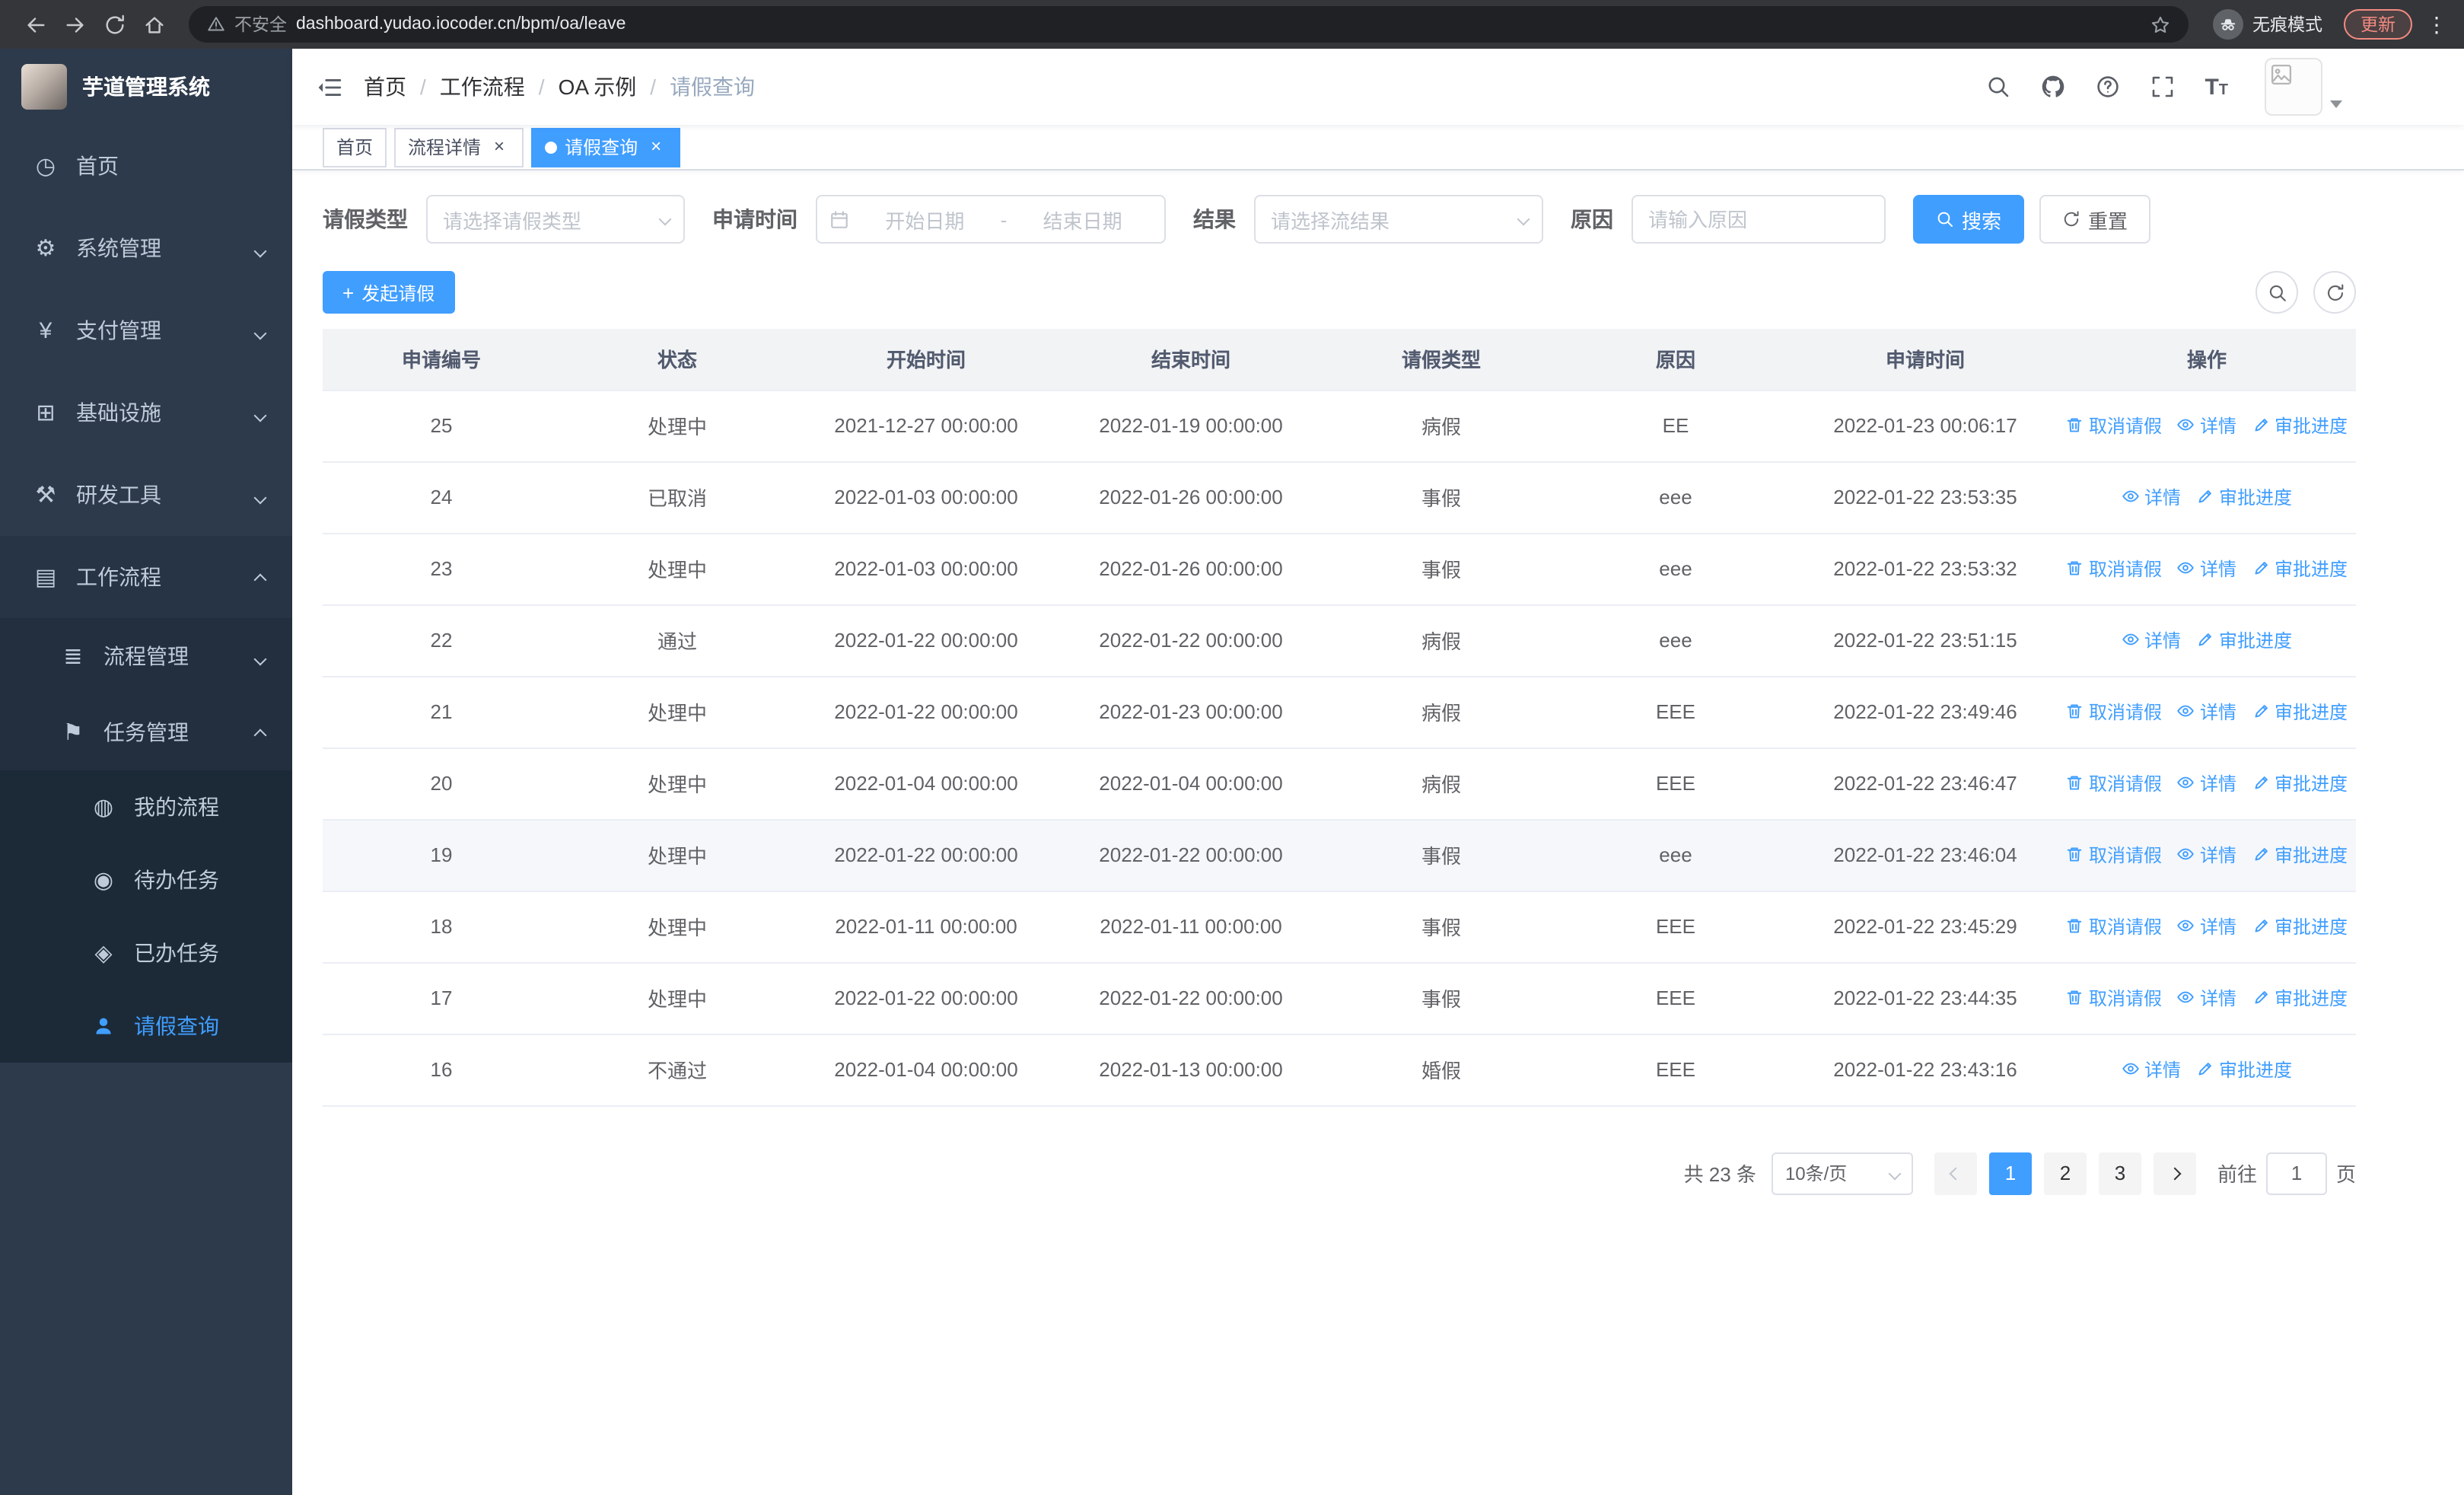  What do you see at coordinates (2107, 87) in the screenshot?
I see `help-icon` at bounding box center [2107, 87].